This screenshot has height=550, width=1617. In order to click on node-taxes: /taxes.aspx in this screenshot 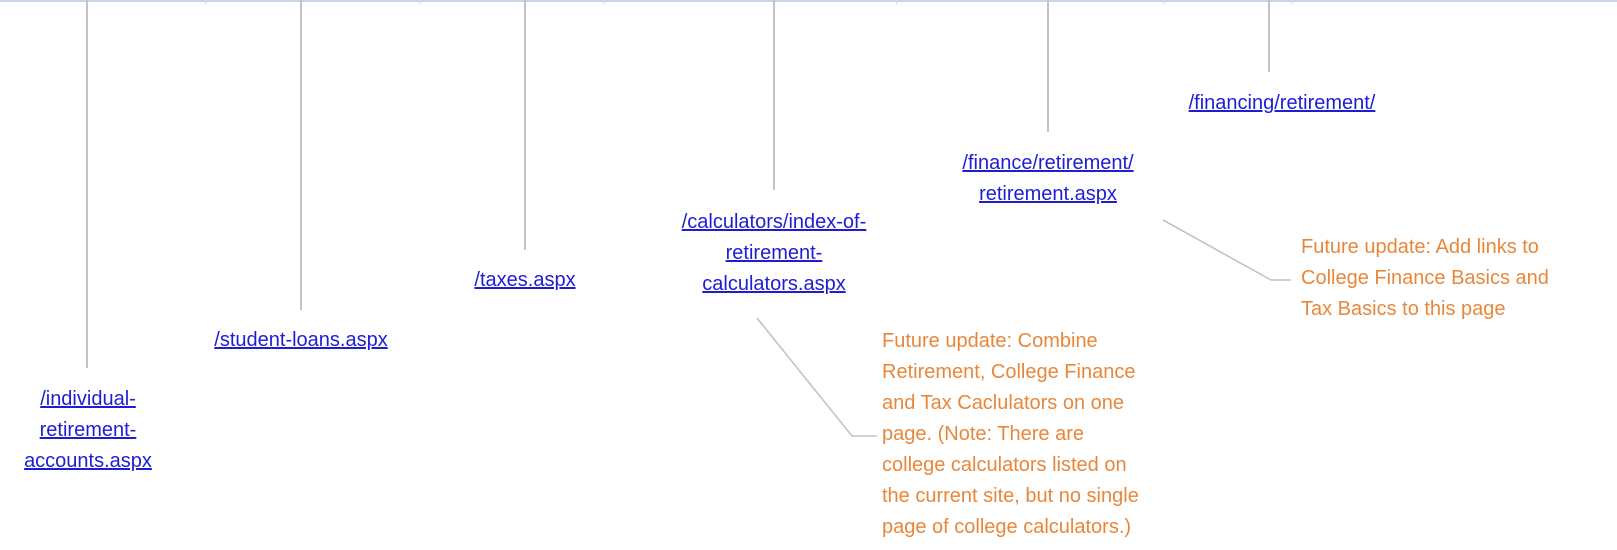, I will do `click(525, 280)`.